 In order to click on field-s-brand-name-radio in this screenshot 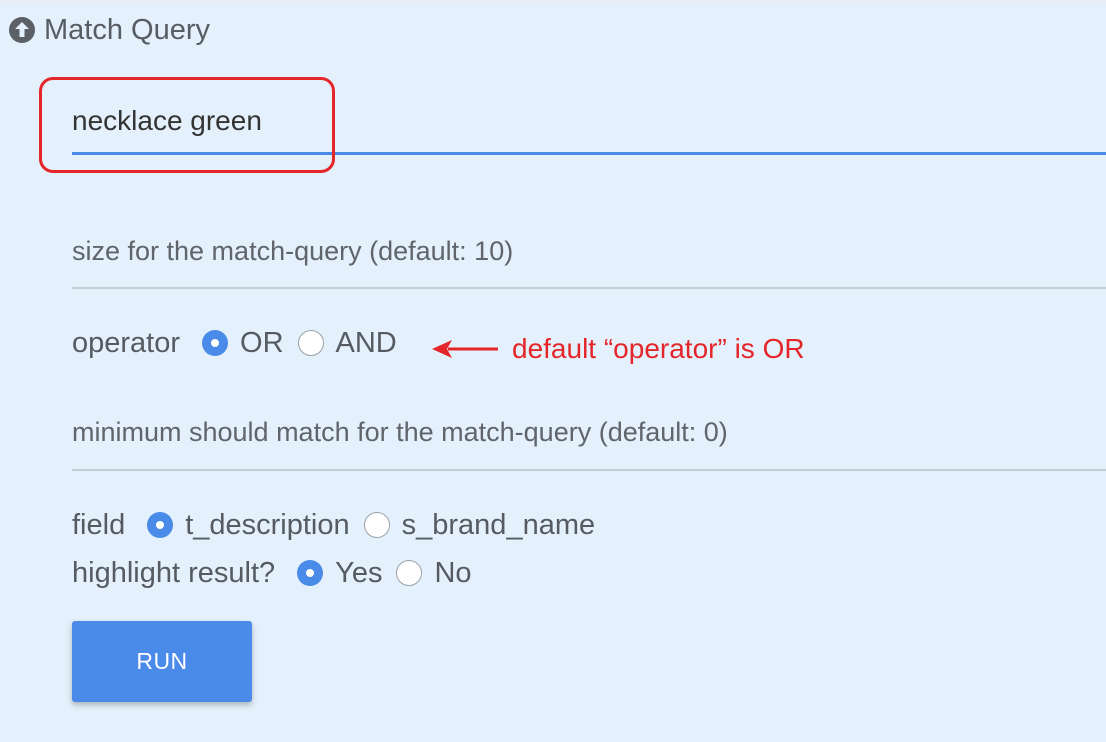, I will do `click(376, 525)`.